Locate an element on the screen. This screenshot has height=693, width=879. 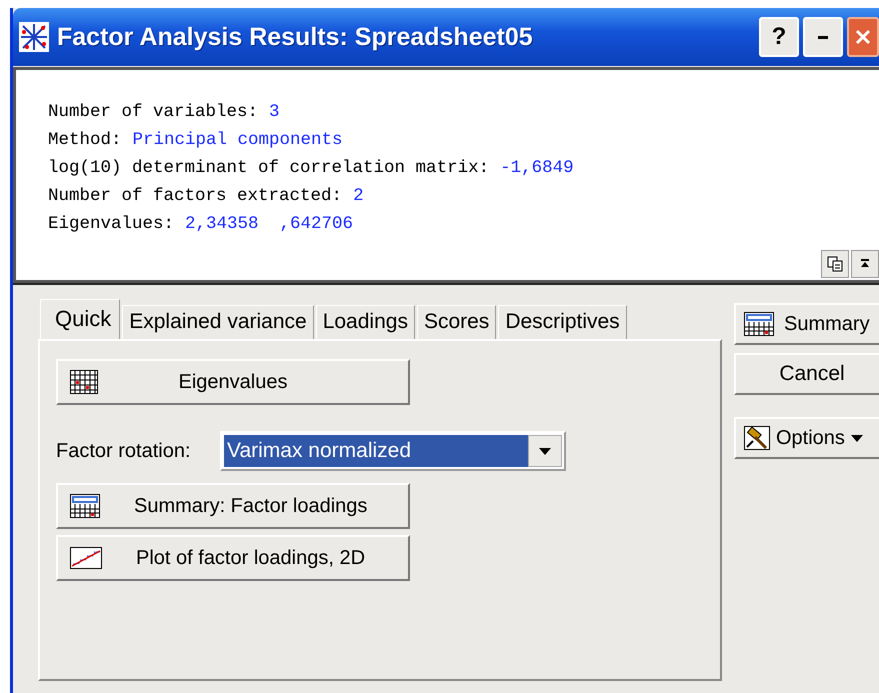
output-value: Principal components is located at coordinates (237, 140).